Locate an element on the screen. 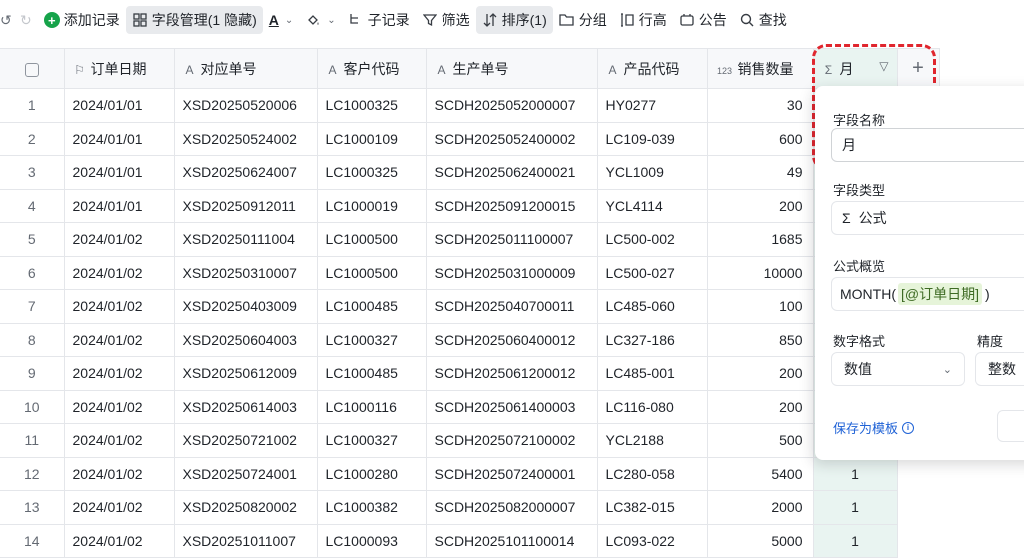 The height and width of the screenshot is (560, 1024). cell-order-no: XSD20250912011 is located at coordinates (246, 206).